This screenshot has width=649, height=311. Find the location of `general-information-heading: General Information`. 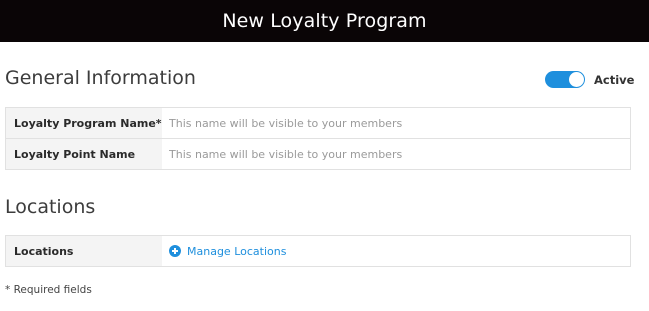

general-information-heading: General Information is located at coordinates (100, 78).